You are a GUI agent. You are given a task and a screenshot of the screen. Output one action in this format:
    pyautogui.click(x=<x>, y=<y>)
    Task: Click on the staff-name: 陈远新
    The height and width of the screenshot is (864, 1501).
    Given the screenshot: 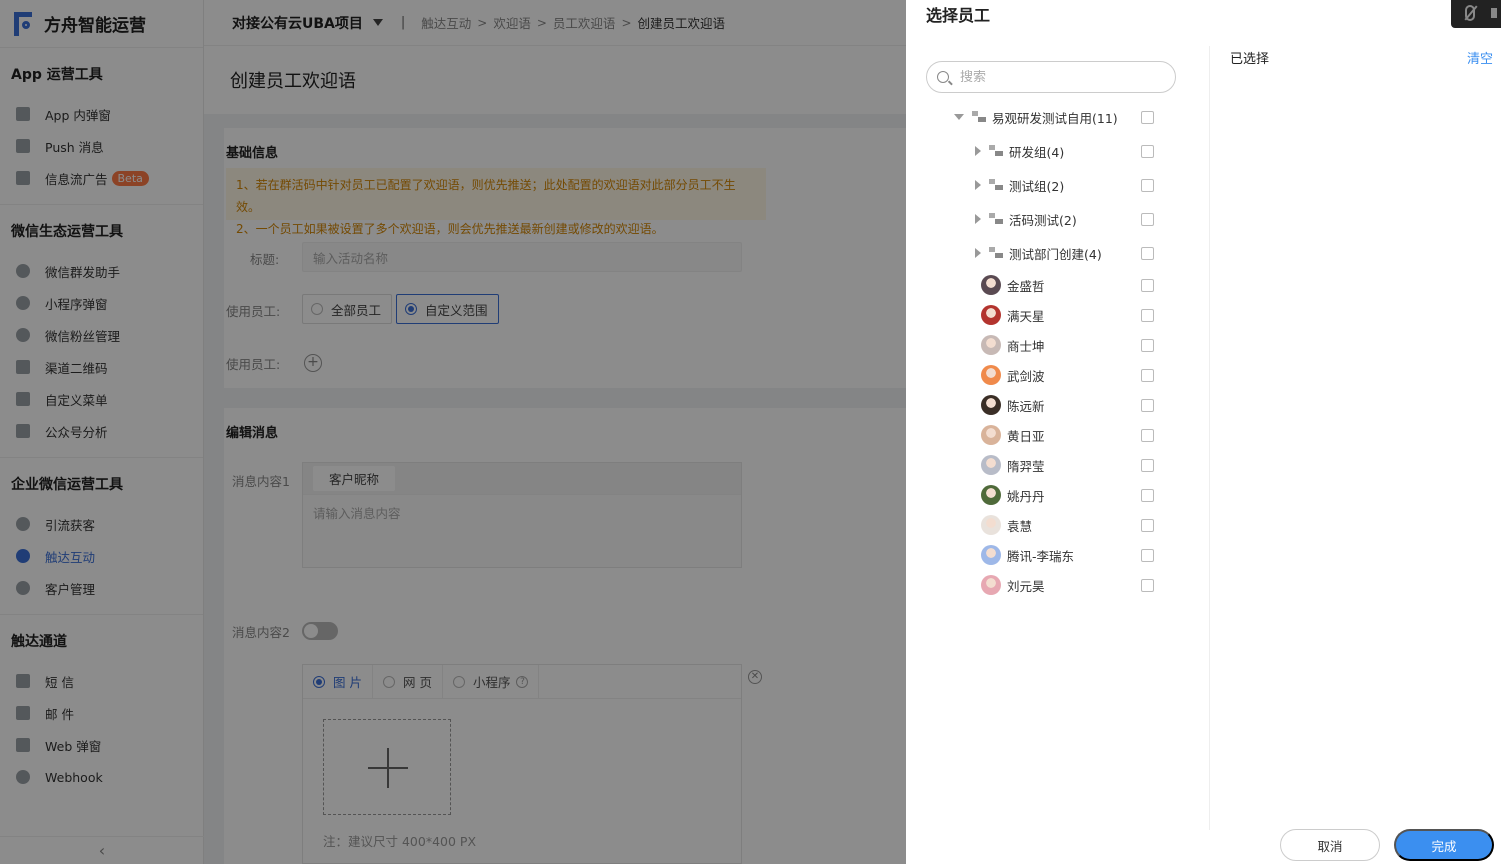 What is the action you would take?
    pyautogui.click(x=1026, y=406)
    